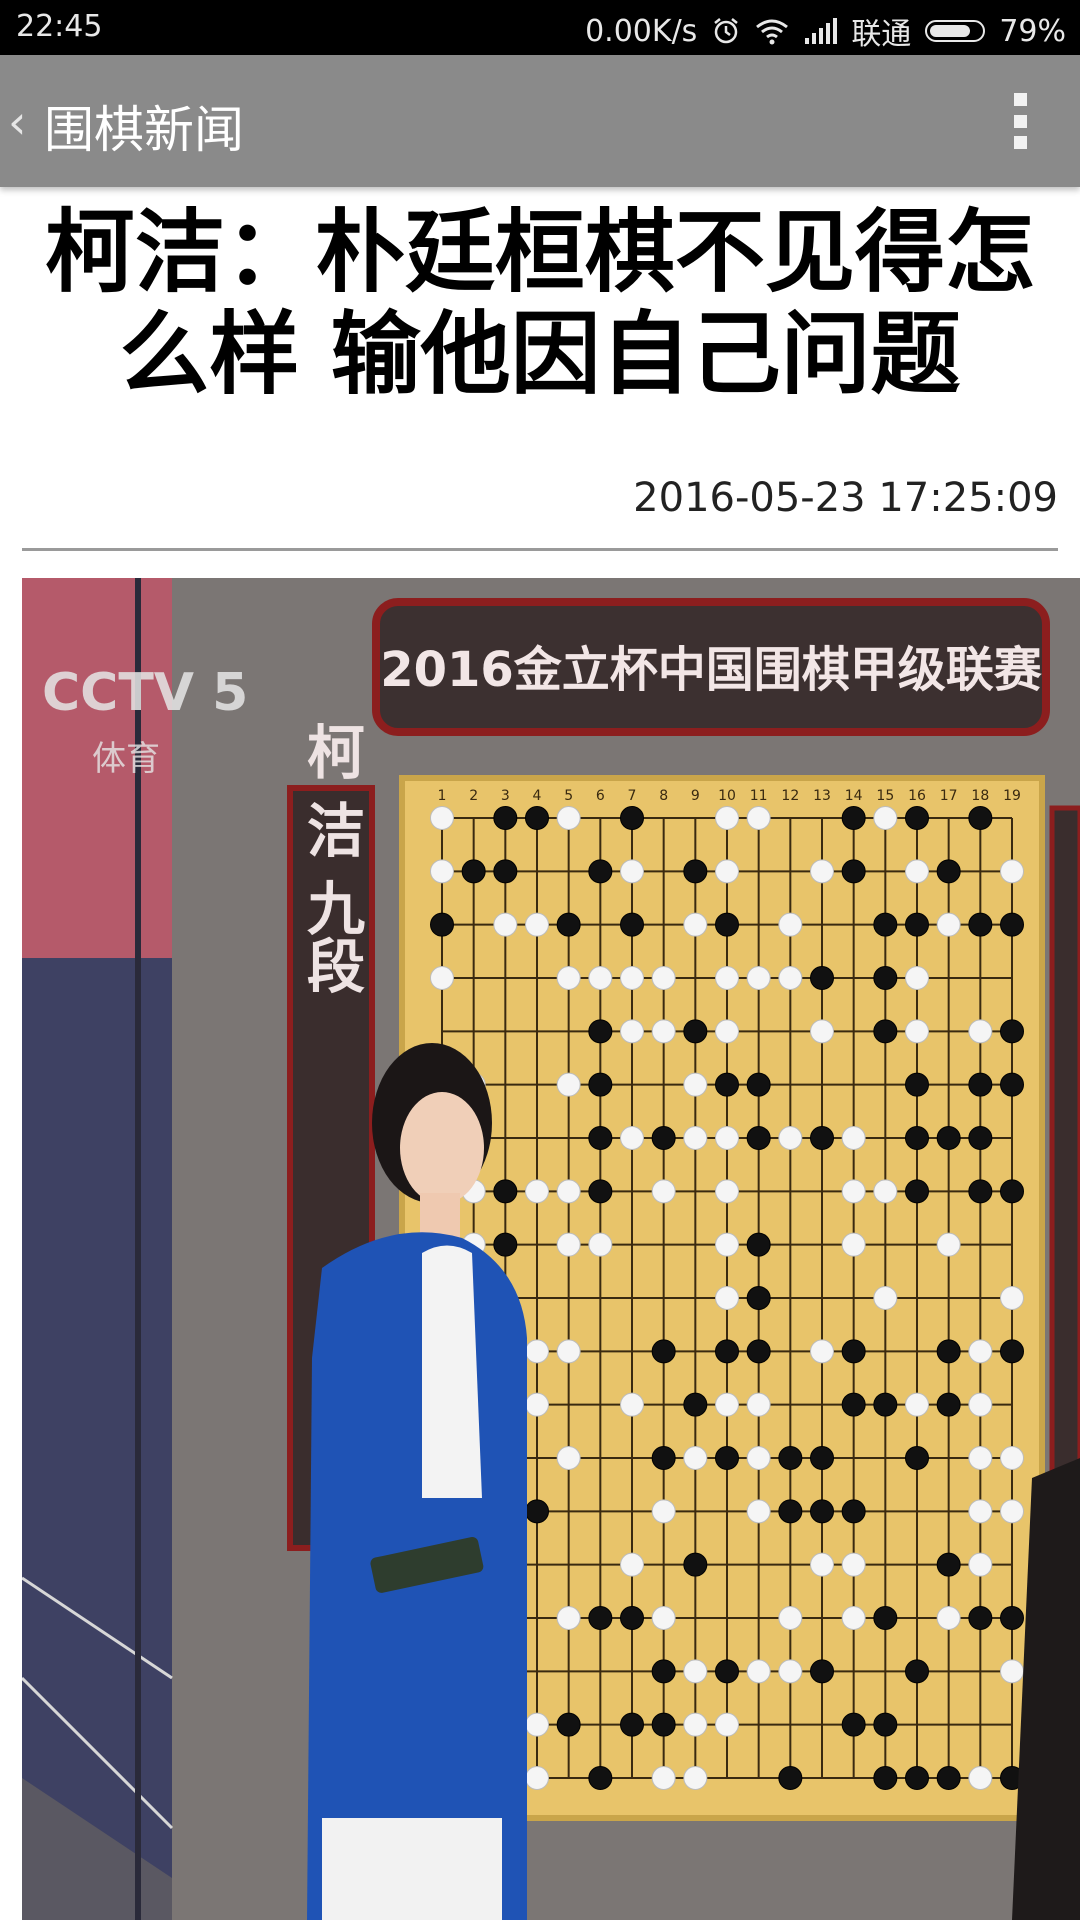  Describe the element at coordinates (727, 796) in the screenshot. I see `board-column-label: 10` at that location.